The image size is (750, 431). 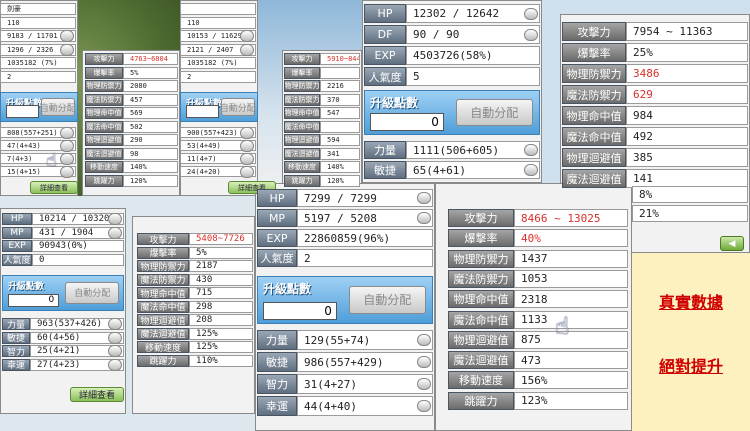 I want to click on stat-label: MP, so click(x=277, y=218).